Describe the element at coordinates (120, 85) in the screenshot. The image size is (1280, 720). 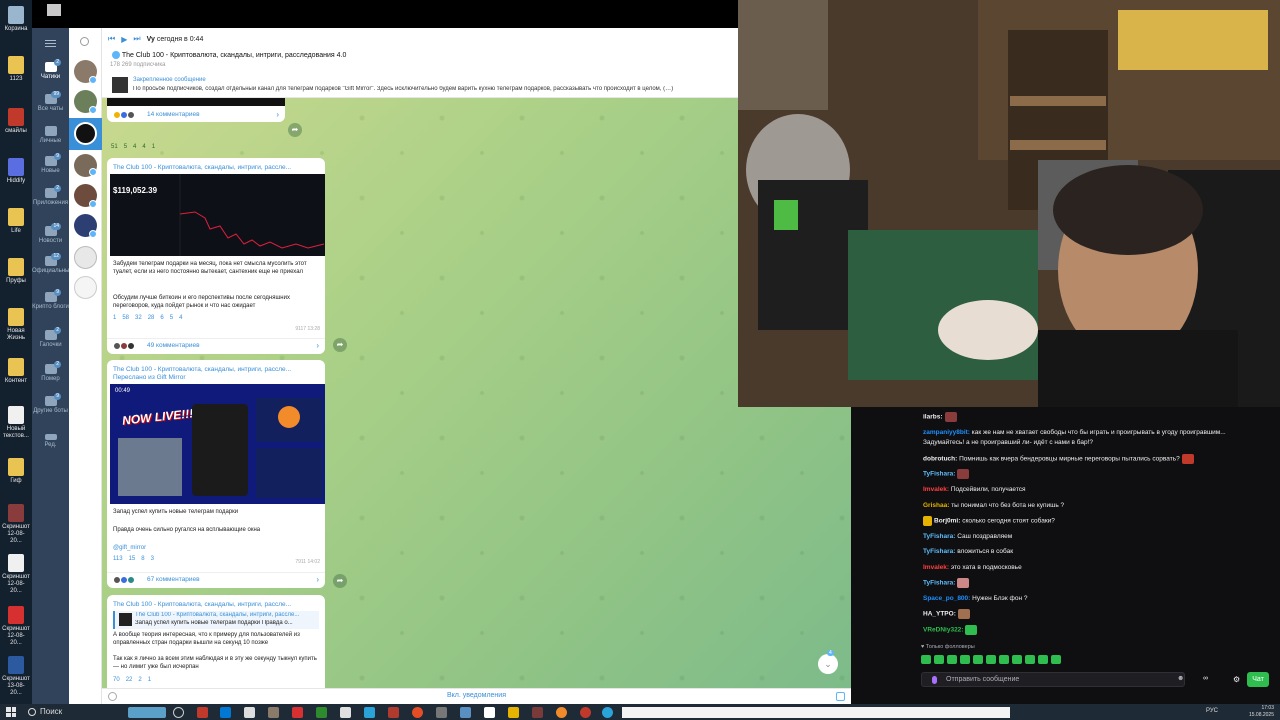
I see `pinned-thumbnail` at that location.